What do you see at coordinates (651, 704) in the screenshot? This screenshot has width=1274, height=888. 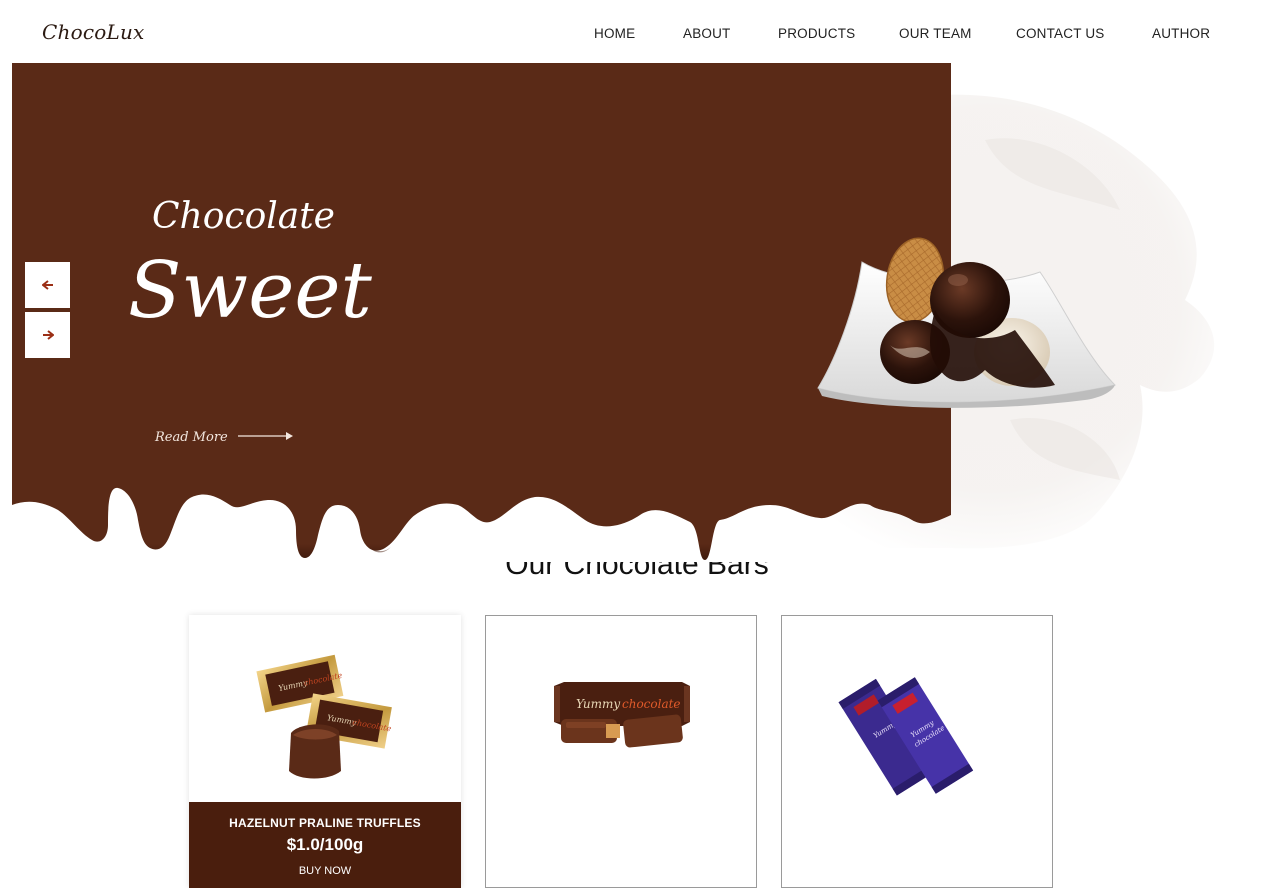 I see `svg-text: chocolate` at bounding box center [651, 704].